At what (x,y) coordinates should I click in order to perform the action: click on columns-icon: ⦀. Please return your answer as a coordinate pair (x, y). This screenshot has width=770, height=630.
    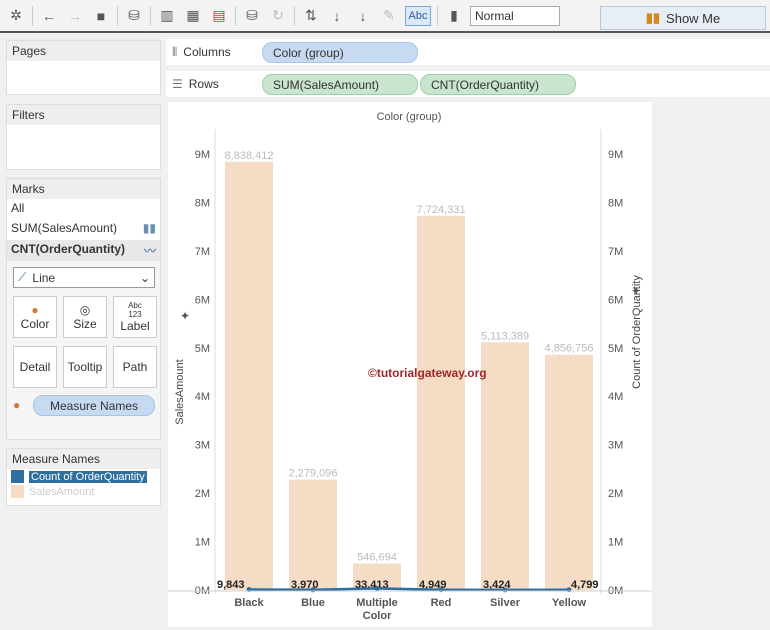
    Looking at the image, I should click on (175, 51).